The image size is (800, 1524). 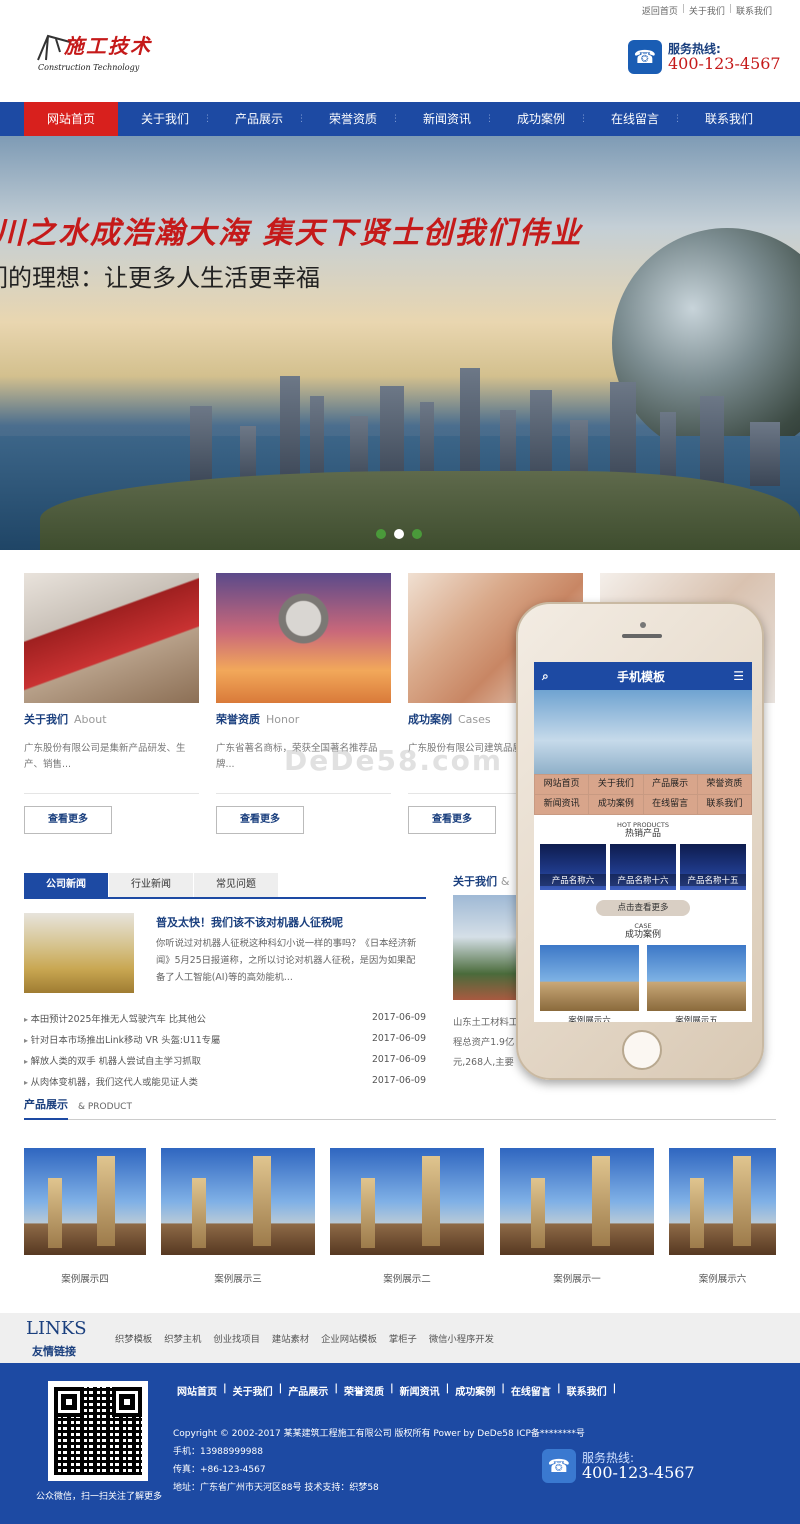 I want to click on news-item: 本田预计2025年推无人驾驶汽车 比其他公2017-06-09, so click(x=225, y=1017).